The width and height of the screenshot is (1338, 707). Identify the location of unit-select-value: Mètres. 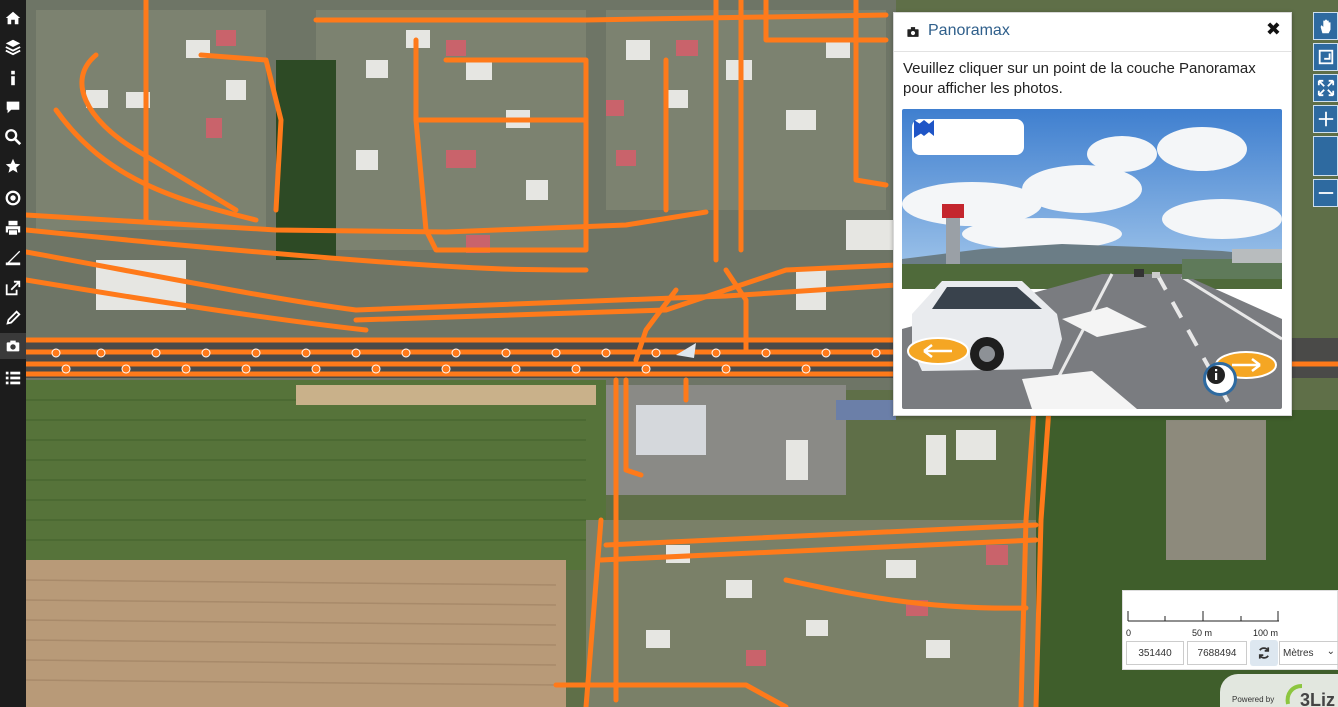
(1298, 653).